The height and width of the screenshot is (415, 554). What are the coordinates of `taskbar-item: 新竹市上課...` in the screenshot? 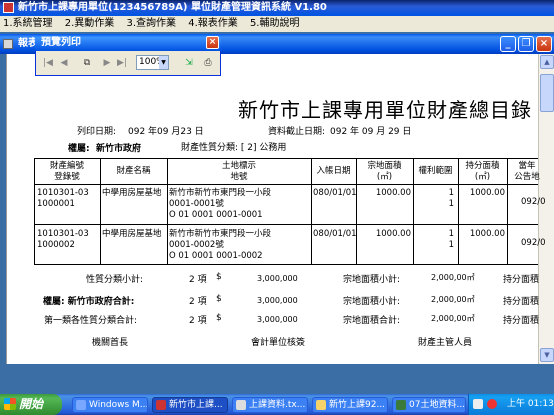 It's located at (190, 405).